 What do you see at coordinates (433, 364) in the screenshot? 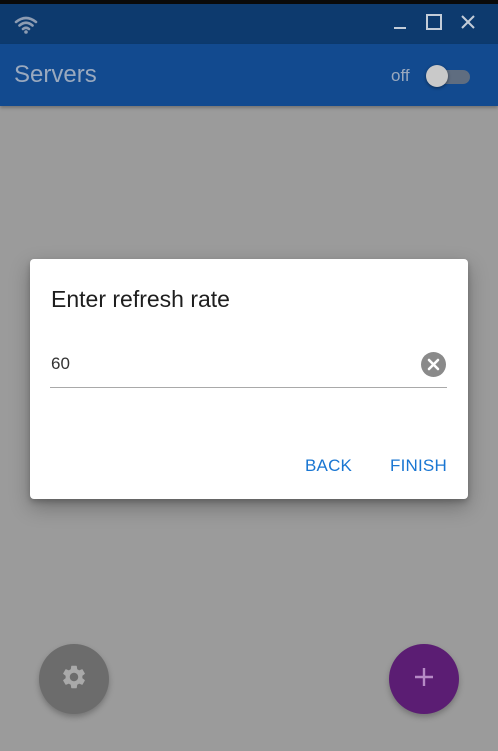
I see `clear-circle-icon` at bounding box center [433, 364].